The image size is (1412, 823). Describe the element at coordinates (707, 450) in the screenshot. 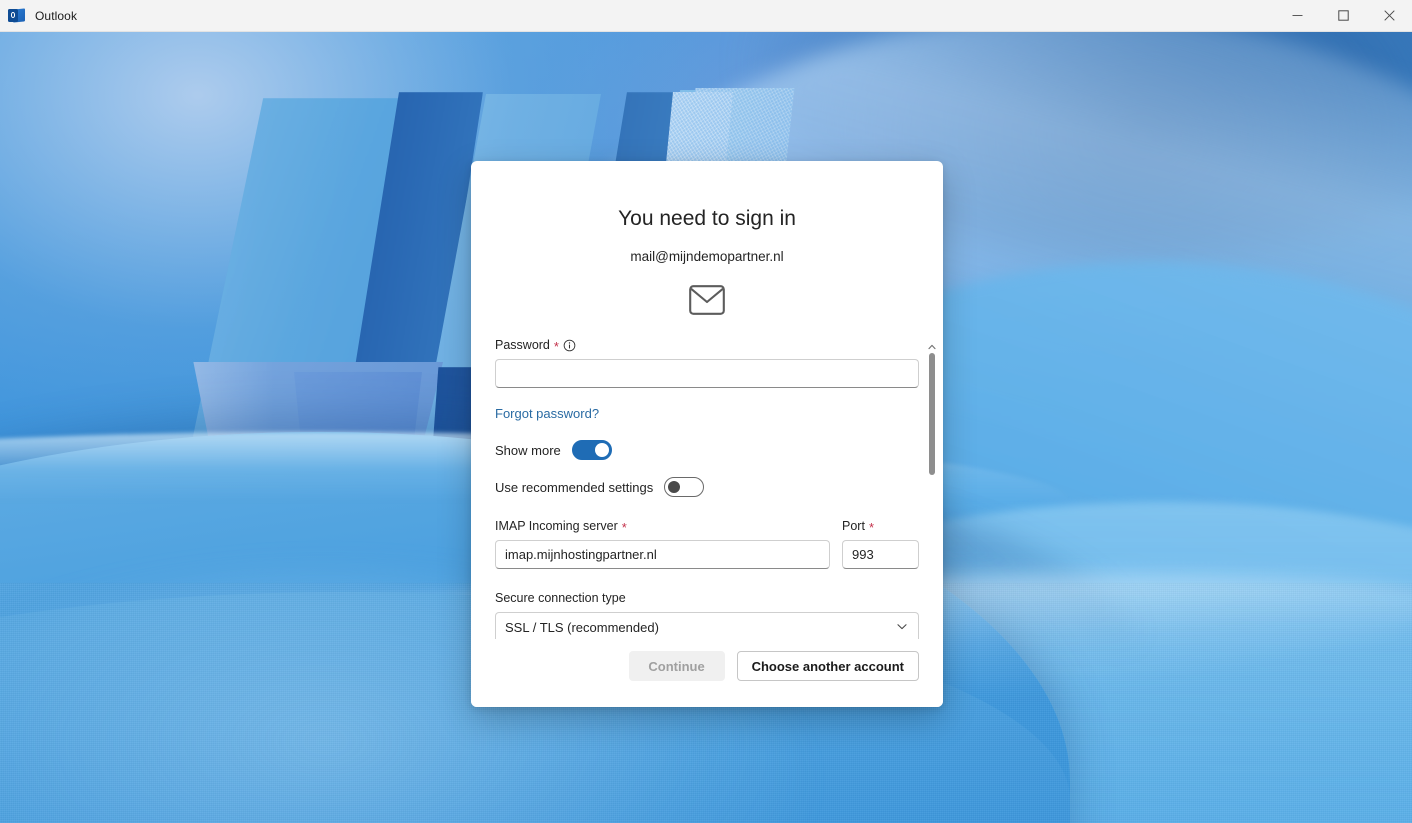

I see `show-more-row: Show more` at that location.